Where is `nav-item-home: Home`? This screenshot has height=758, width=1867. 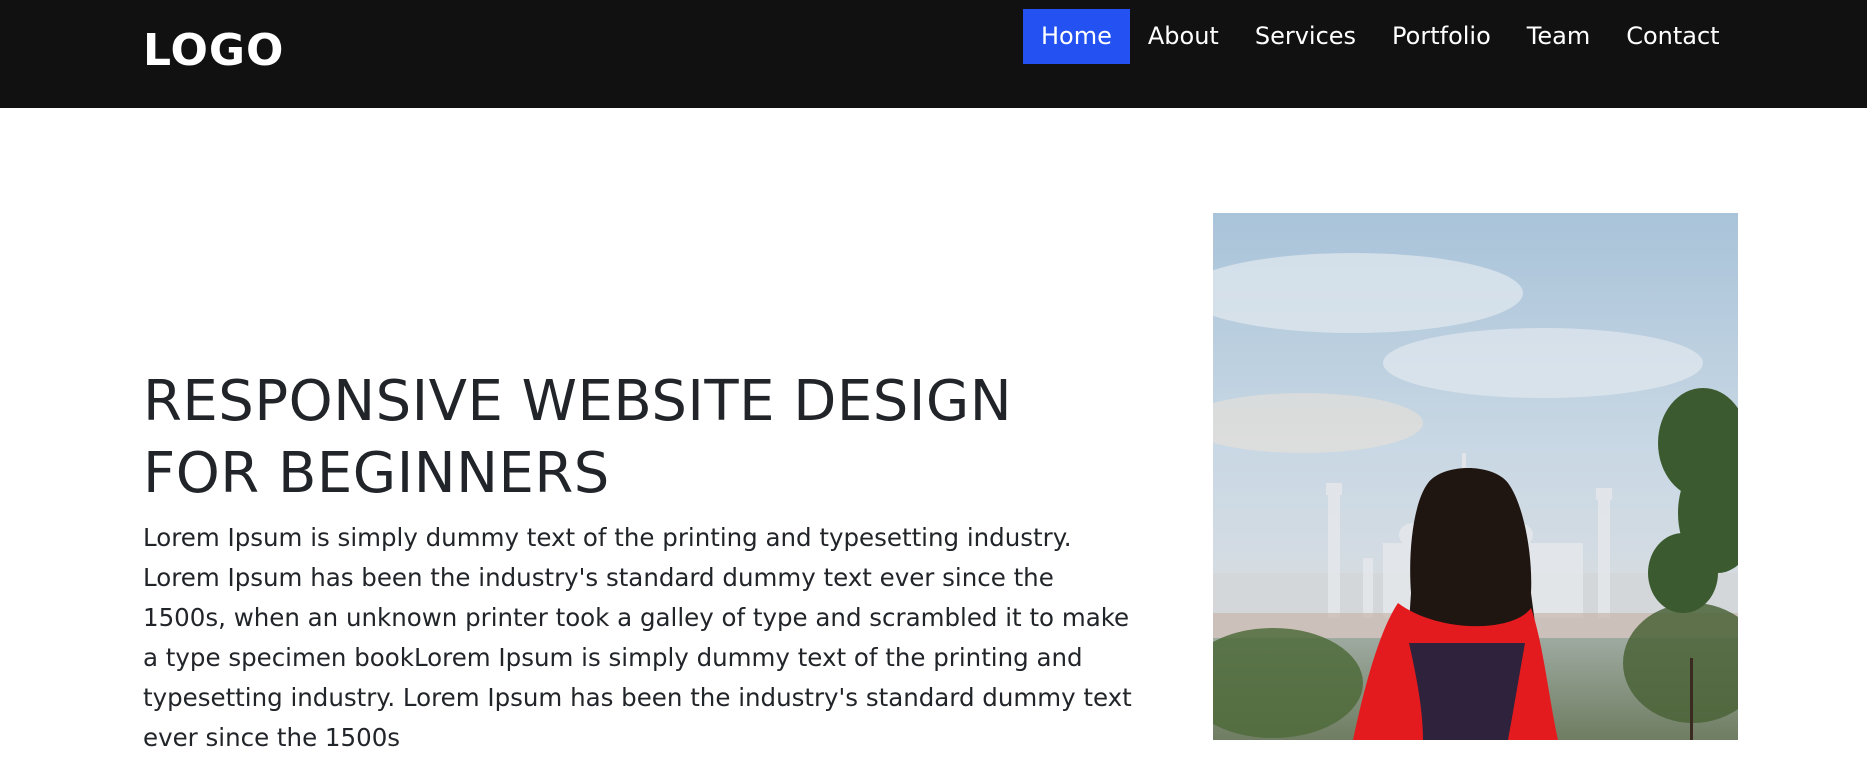
nav-item-home: Home is located at coordinates (1076, 36).